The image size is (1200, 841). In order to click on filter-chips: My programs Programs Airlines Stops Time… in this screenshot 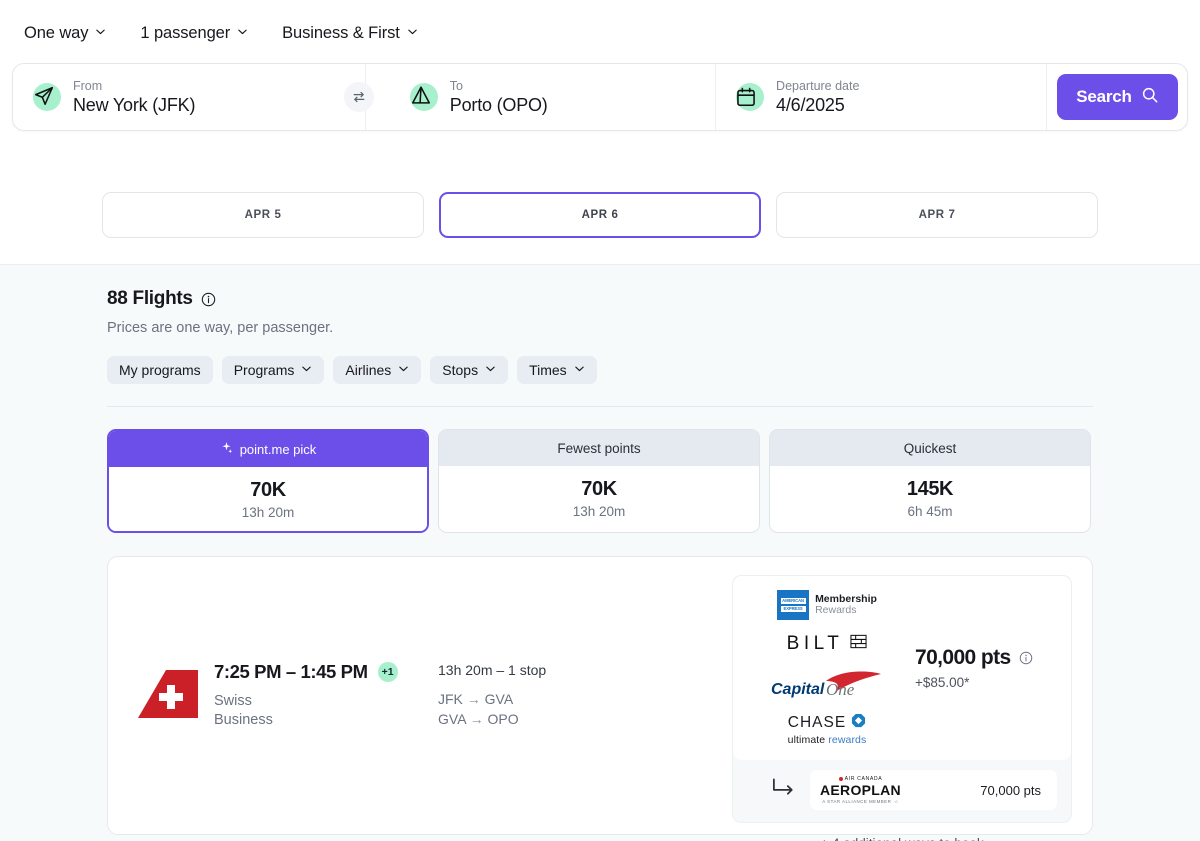, I will do `click(600, 370)`.